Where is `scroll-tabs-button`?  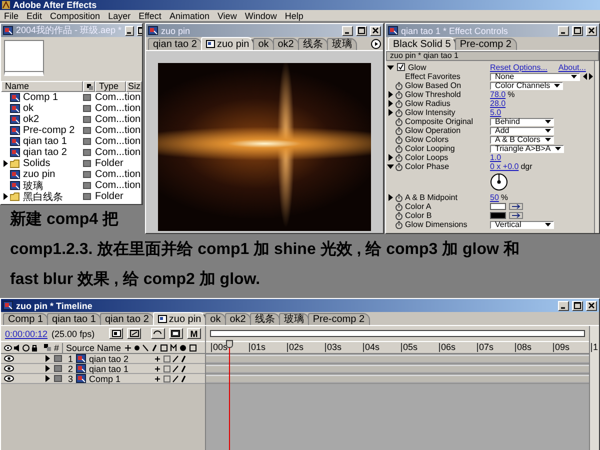
scroll-tabs-button is located at coordinates (376, 44).